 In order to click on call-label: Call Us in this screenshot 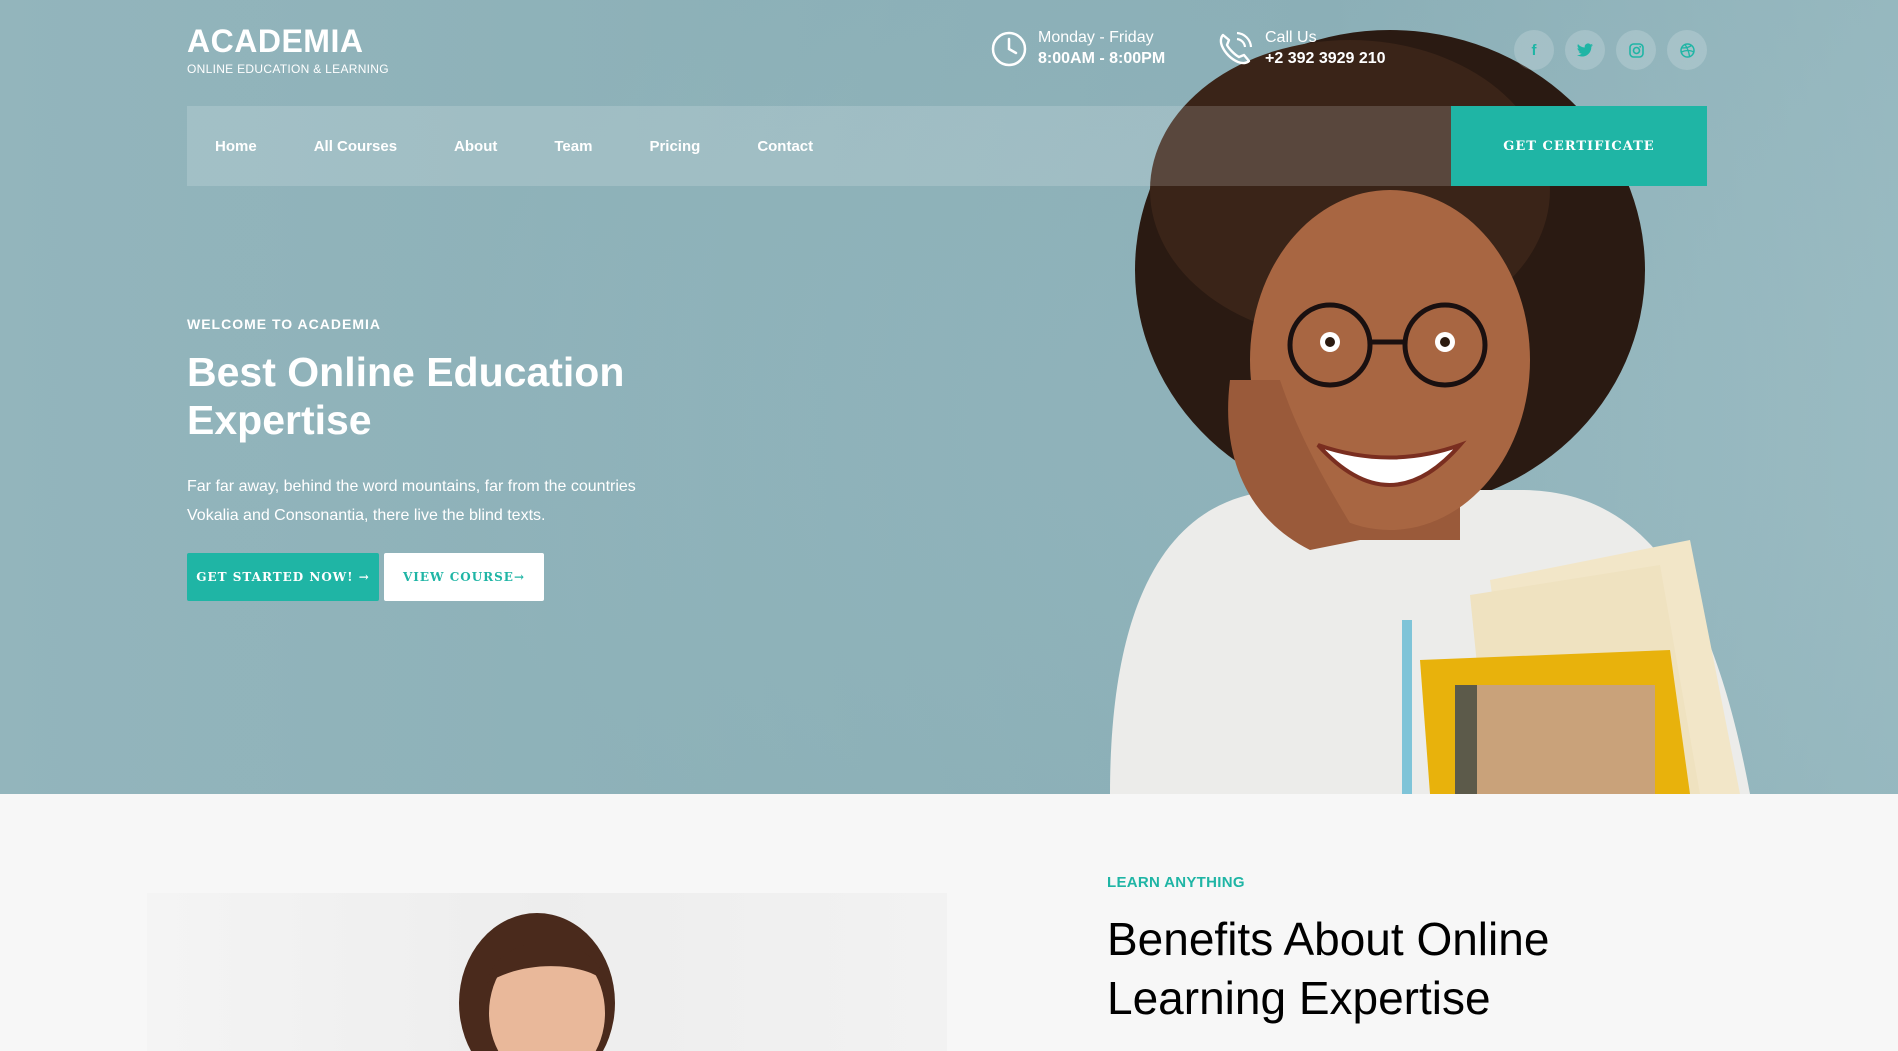, I will do `click(1291, 37)`.